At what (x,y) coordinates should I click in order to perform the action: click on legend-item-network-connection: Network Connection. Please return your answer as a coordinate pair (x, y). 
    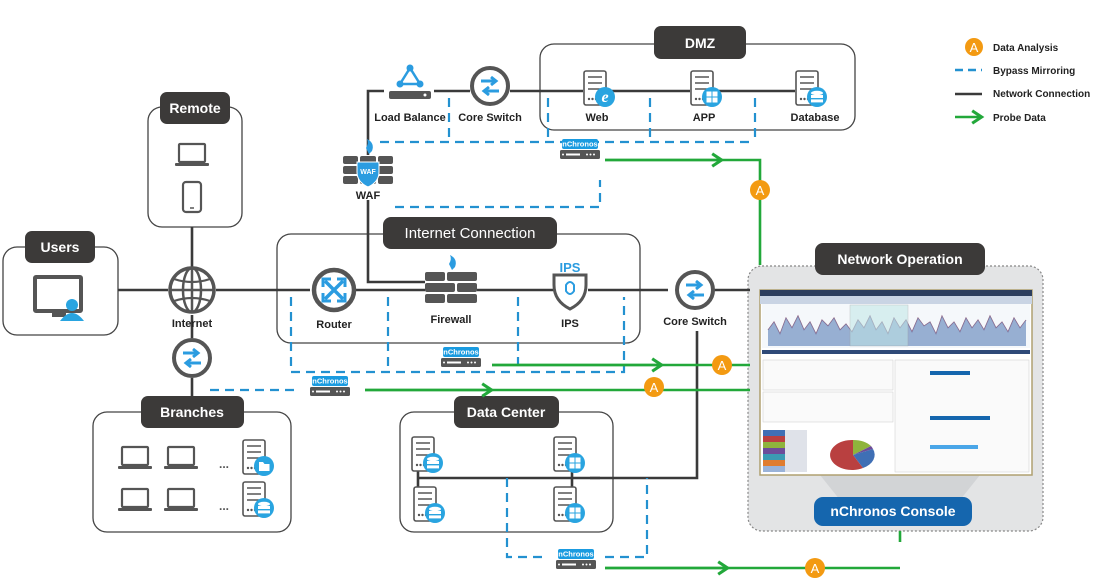
    Looking at the image, I should click on (1022, 94).